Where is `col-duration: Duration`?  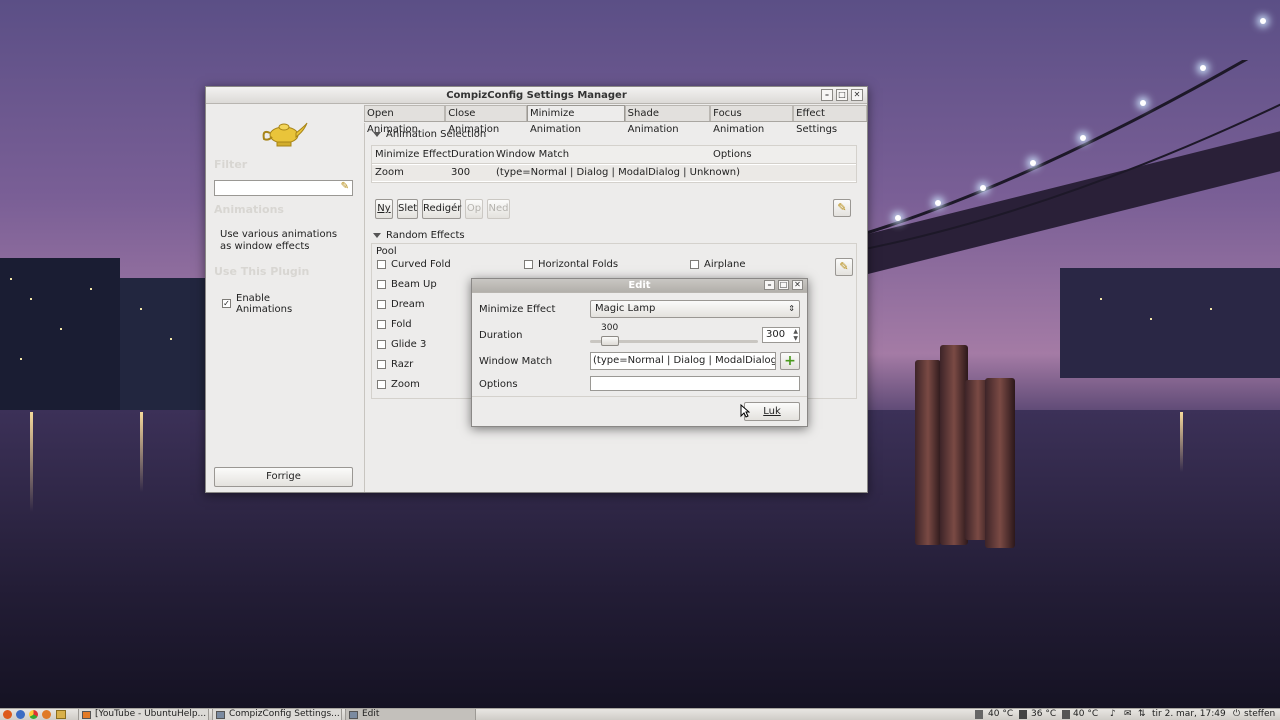
col-duration: Duration is located at coordinates (472, 154).